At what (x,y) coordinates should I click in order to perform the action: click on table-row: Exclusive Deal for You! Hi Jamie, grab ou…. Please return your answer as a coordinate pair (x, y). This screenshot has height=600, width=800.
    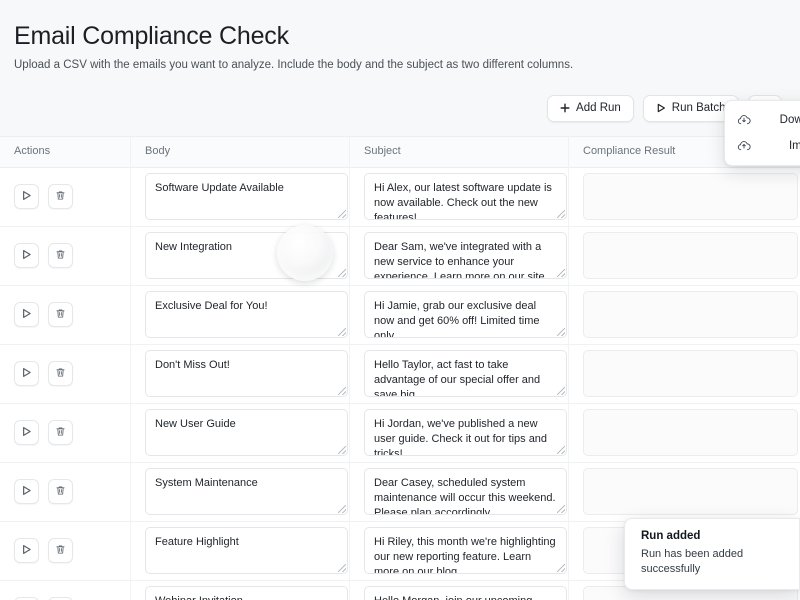
    Looking at the image, I should click on (400, 315).